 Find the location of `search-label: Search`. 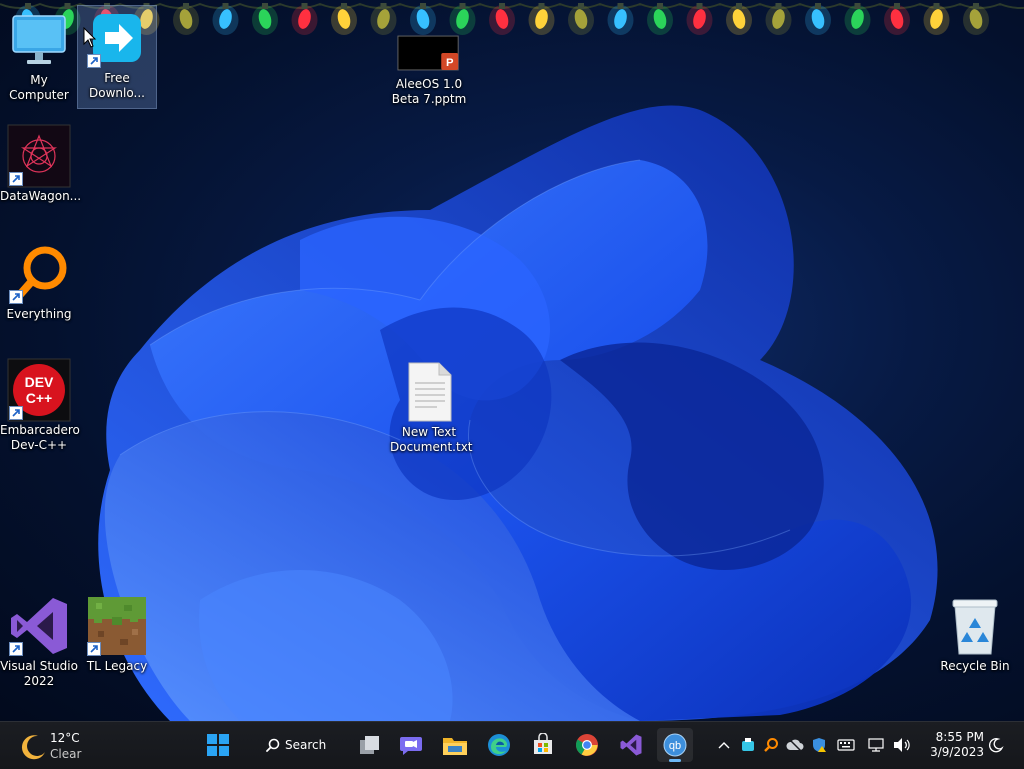

search-label: Search is located at coordinates (306, 745).